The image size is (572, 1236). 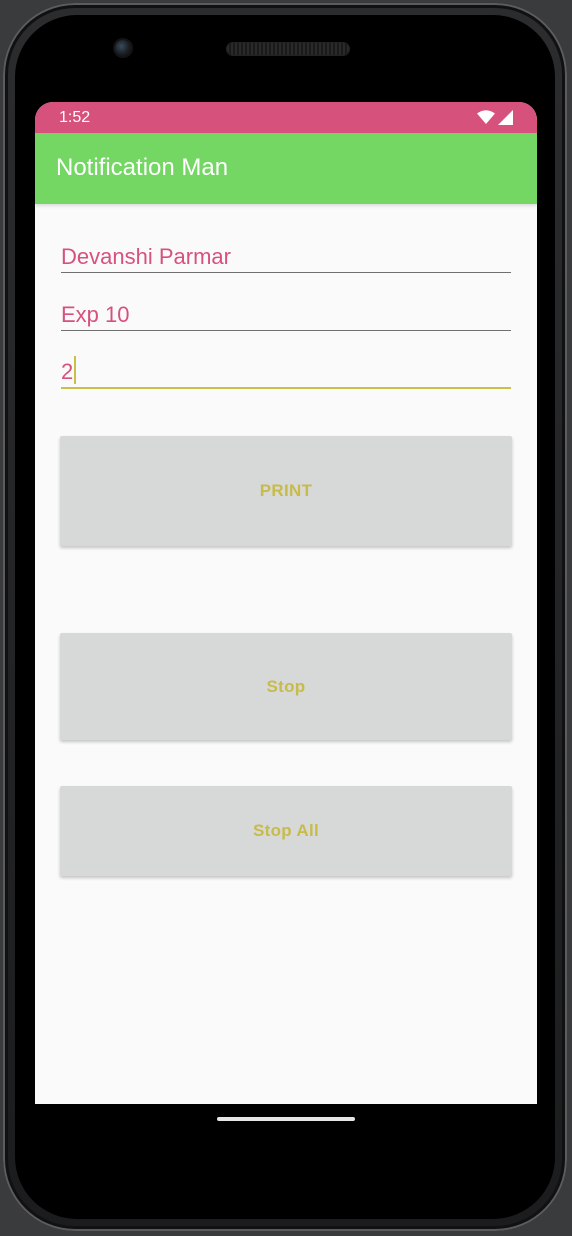 I want to click on status-icons, so click(x=495, y=117).